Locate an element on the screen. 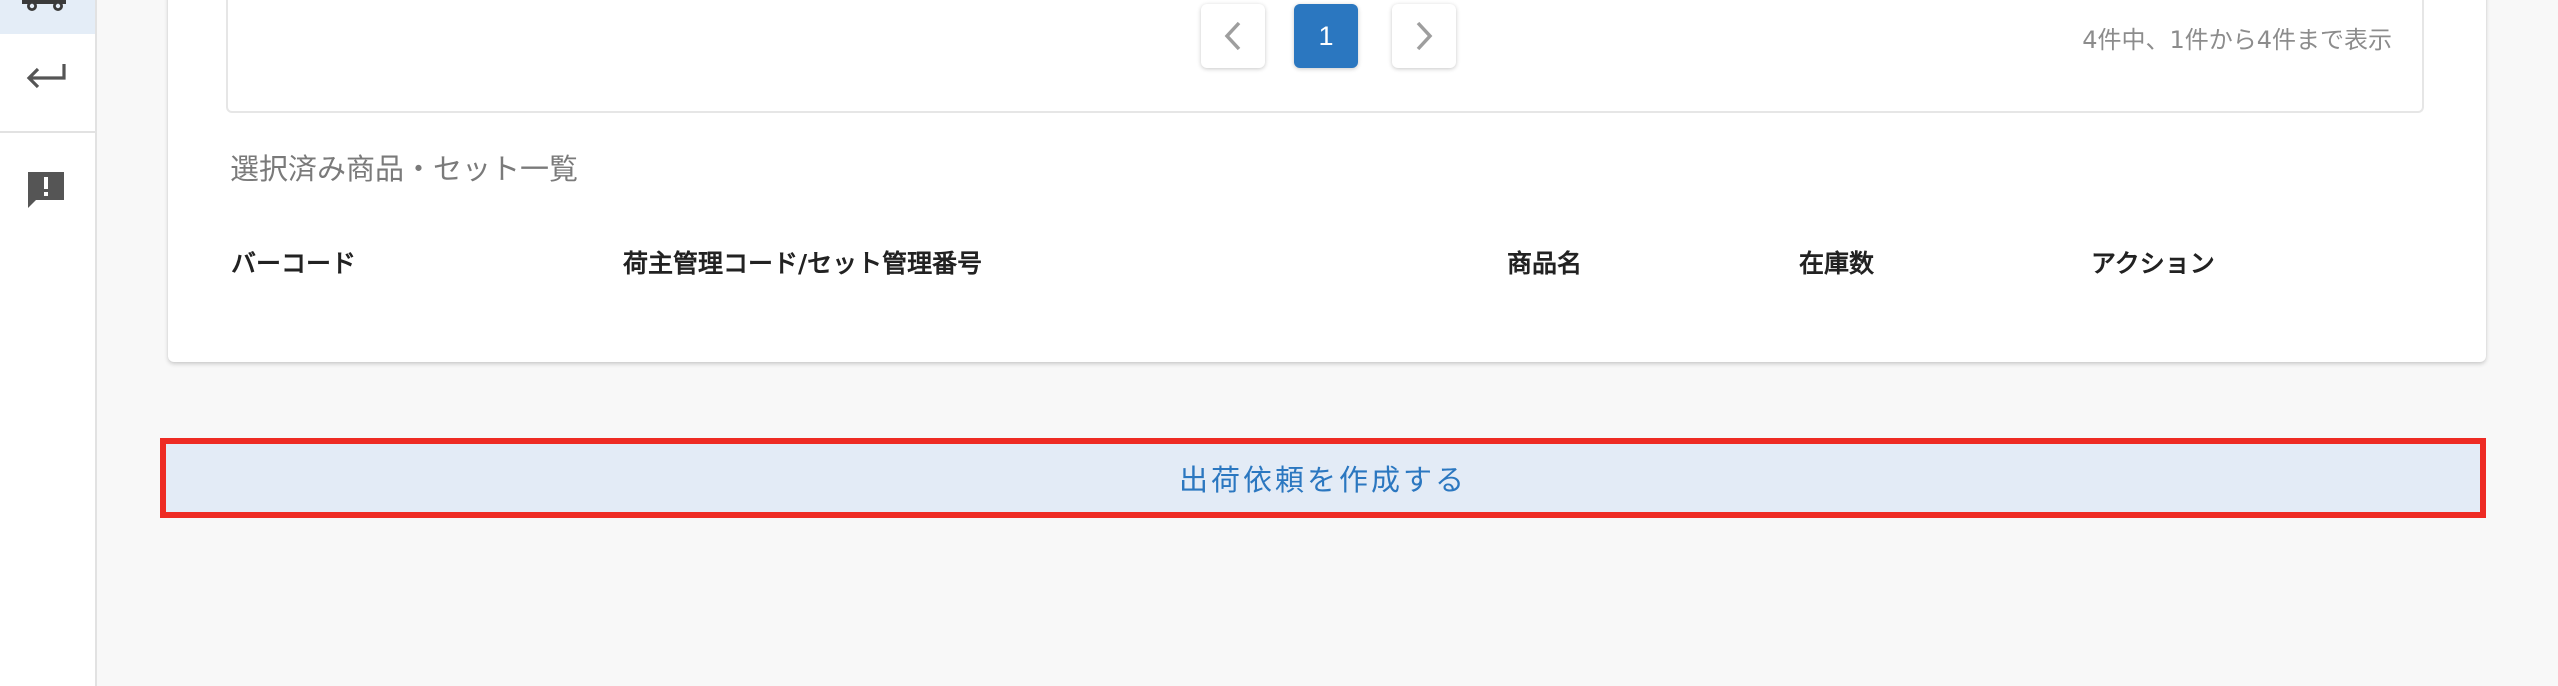  product-list-panel: 1 4件中、1件から4件まで表示 is located at coordinates (1325, 56).